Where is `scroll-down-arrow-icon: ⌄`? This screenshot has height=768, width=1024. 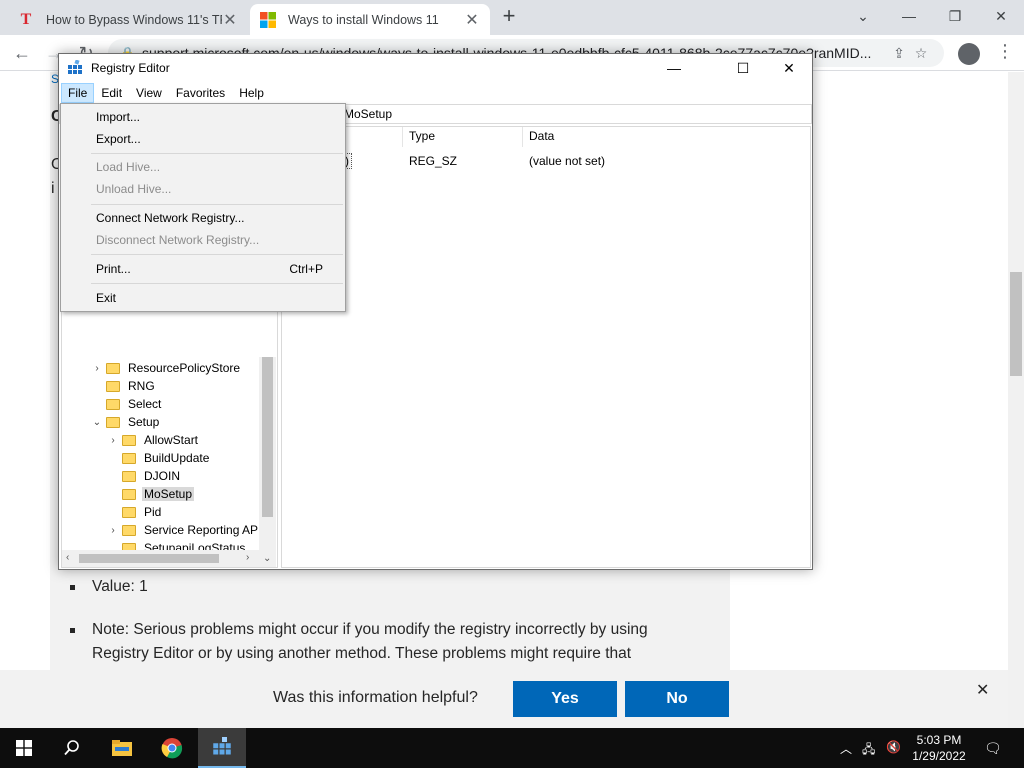 scroll-down-arrow-icon: ⌄ is located at coordinates (267, 558).